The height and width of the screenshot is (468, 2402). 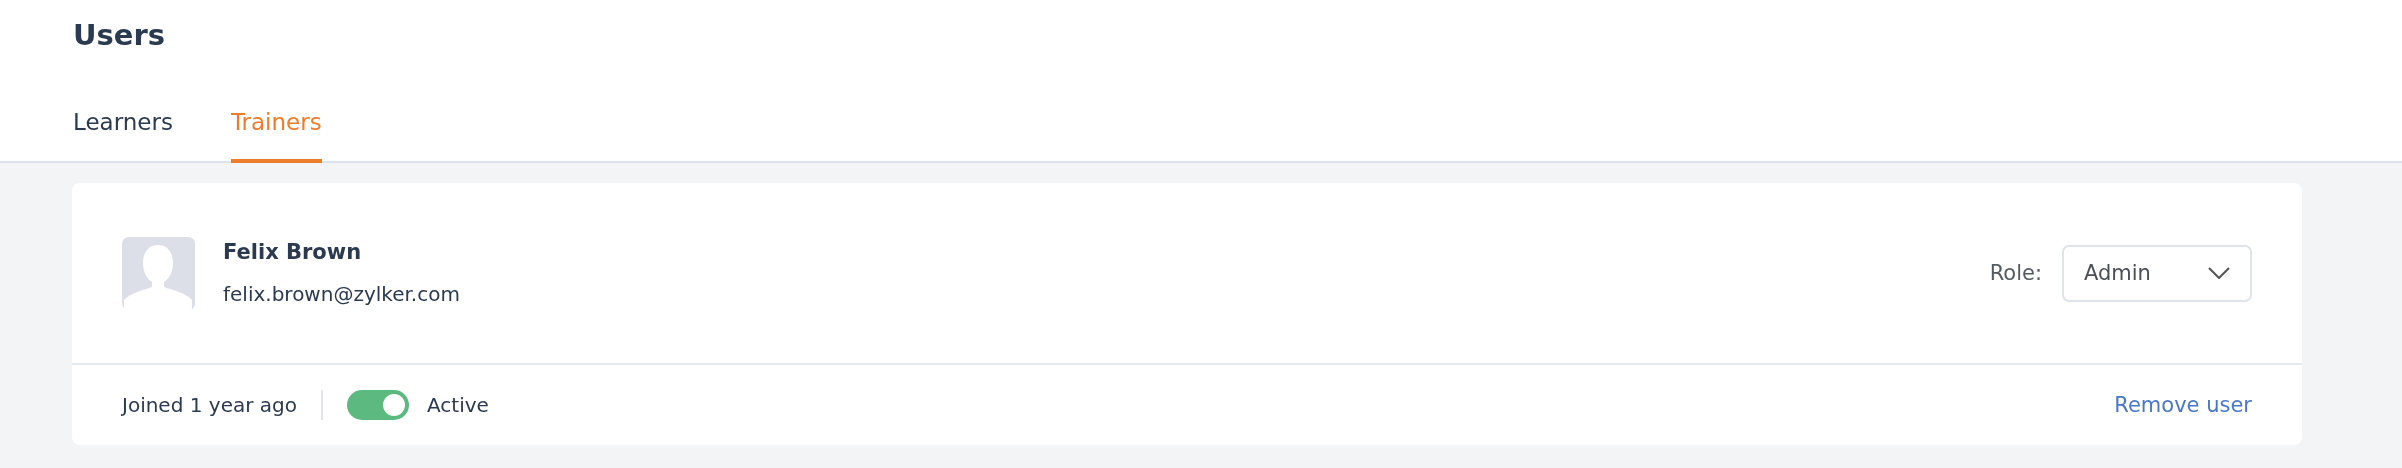 What do you see at coordinates (378, 405) in the screenshot?
I see `active-toggle` at bounding box center [378, 405].